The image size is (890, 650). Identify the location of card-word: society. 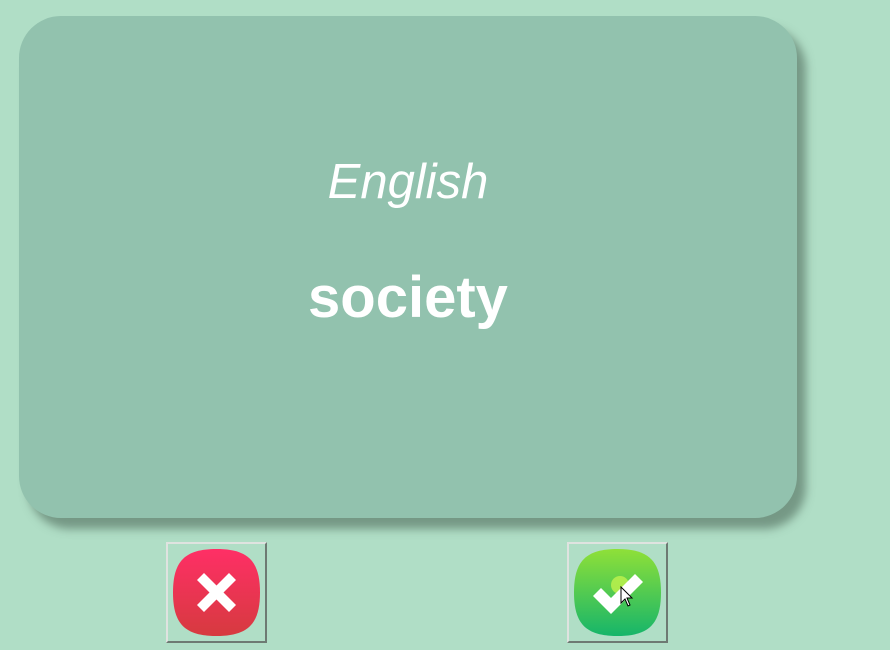
(408, 297).